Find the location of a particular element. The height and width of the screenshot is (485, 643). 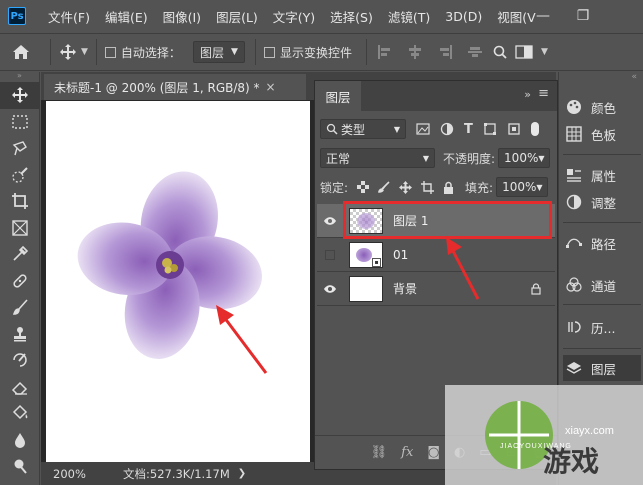

dock-properties: 属性 is located at coordinates (602, 175).